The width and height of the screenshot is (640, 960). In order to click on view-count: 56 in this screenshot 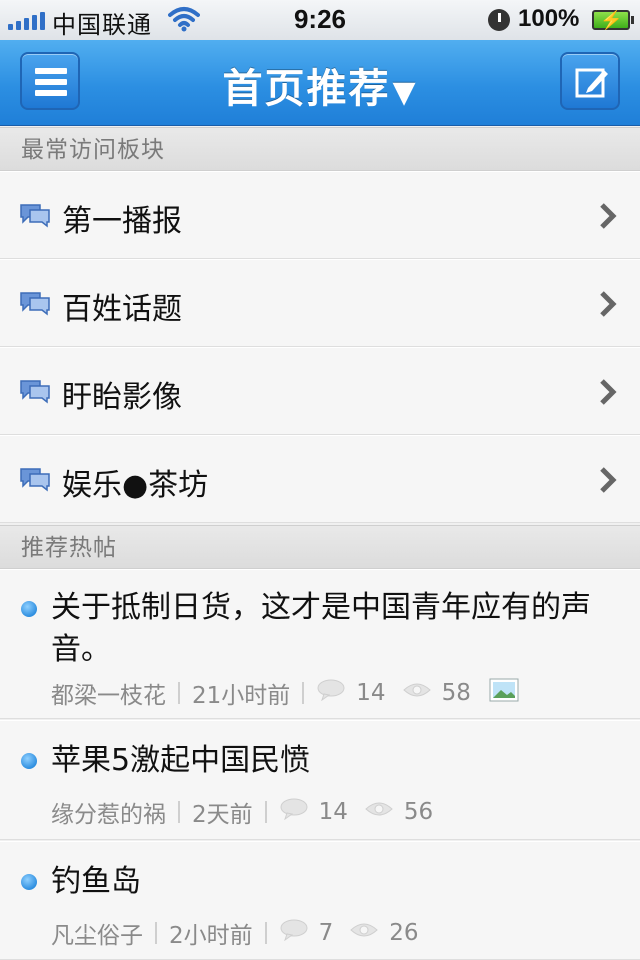, I will do `click(418, 812)`.